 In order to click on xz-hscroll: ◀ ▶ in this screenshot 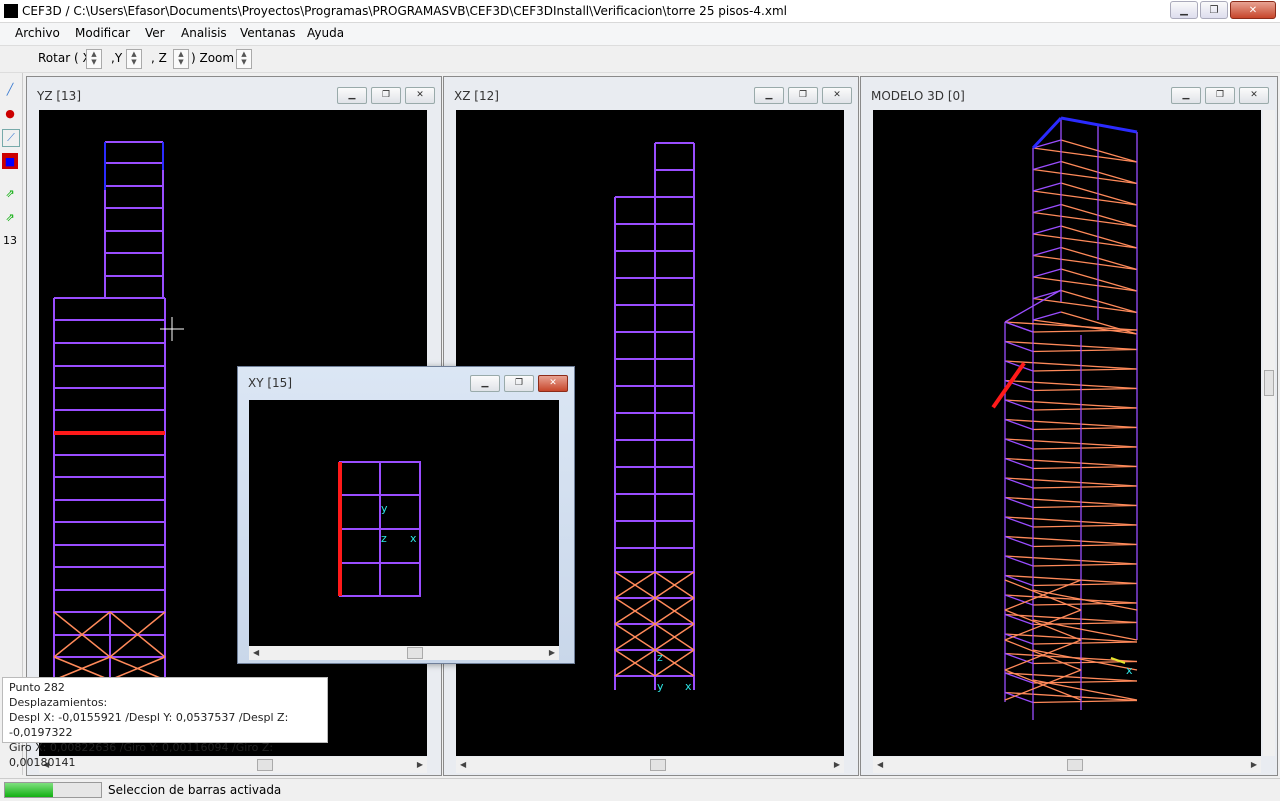, I will do `click(650, 765)`.